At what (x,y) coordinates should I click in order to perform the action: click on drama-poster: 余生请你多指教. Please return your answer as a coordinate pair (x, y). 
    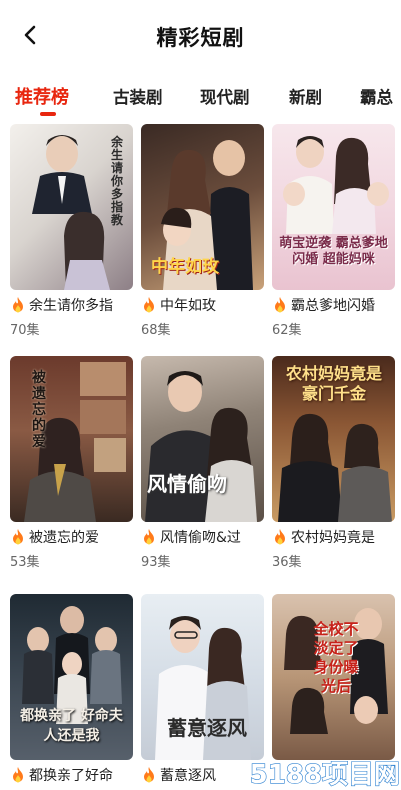
    Looking at the image, I should click on (71, 207).